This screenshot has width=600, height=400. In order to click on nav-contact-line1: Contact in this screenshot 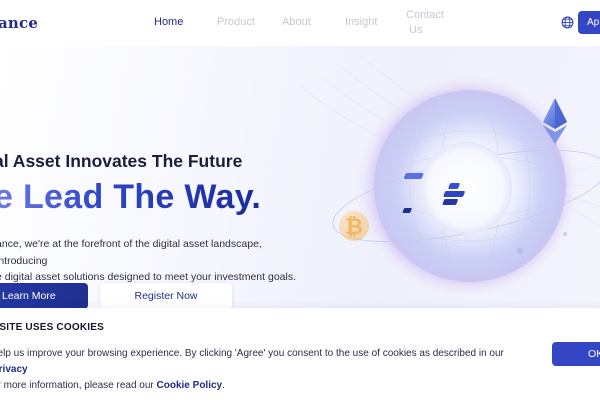, I will do `click(425, 15)`.